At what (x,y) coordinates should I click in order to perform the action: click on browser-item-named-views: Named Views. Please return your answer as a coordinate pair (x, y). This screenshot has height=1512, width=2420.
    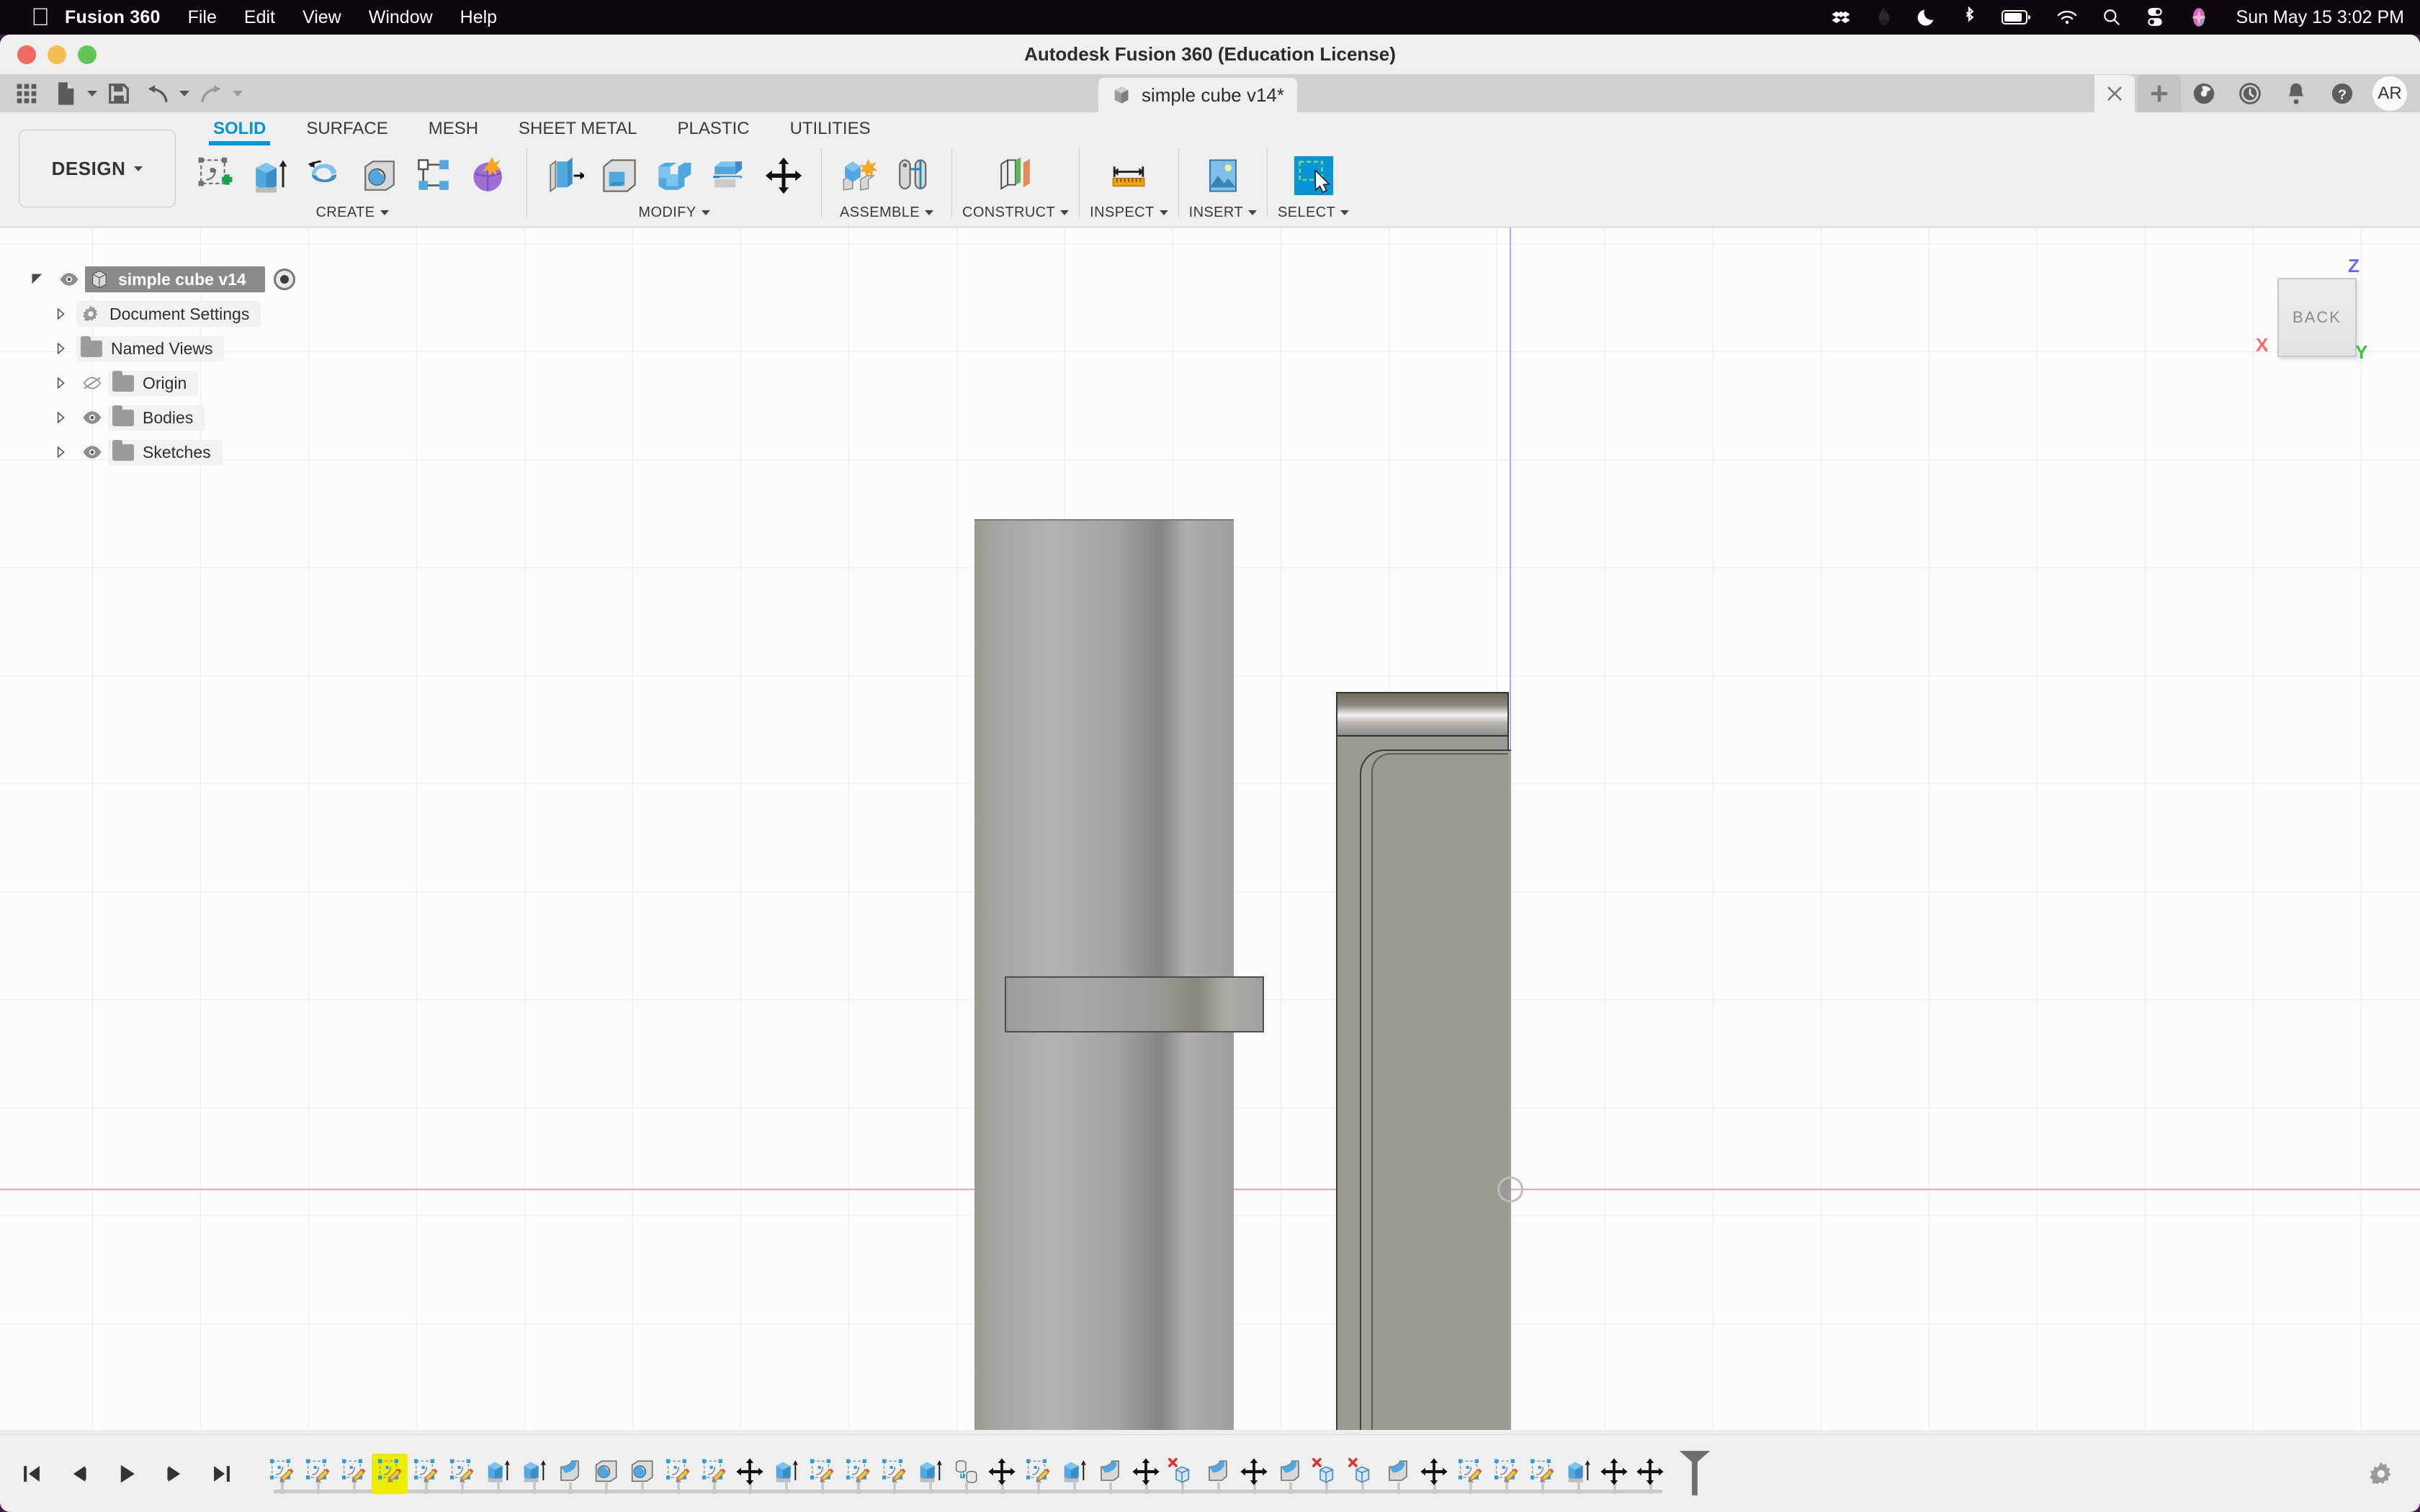
    Looking at the image, I should click on (173, 348).